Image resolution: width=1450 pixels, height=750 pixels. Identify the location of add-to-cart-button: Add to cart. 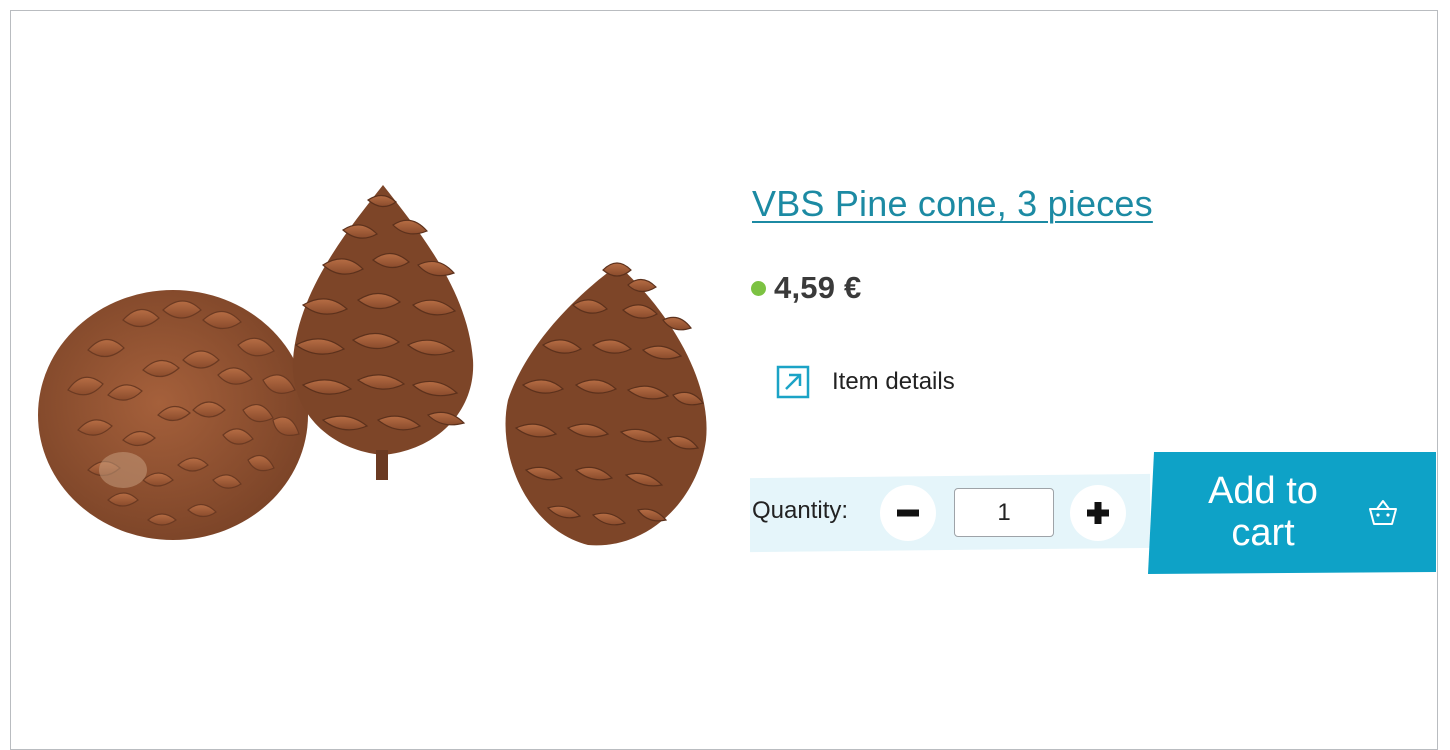
(1292, 513).